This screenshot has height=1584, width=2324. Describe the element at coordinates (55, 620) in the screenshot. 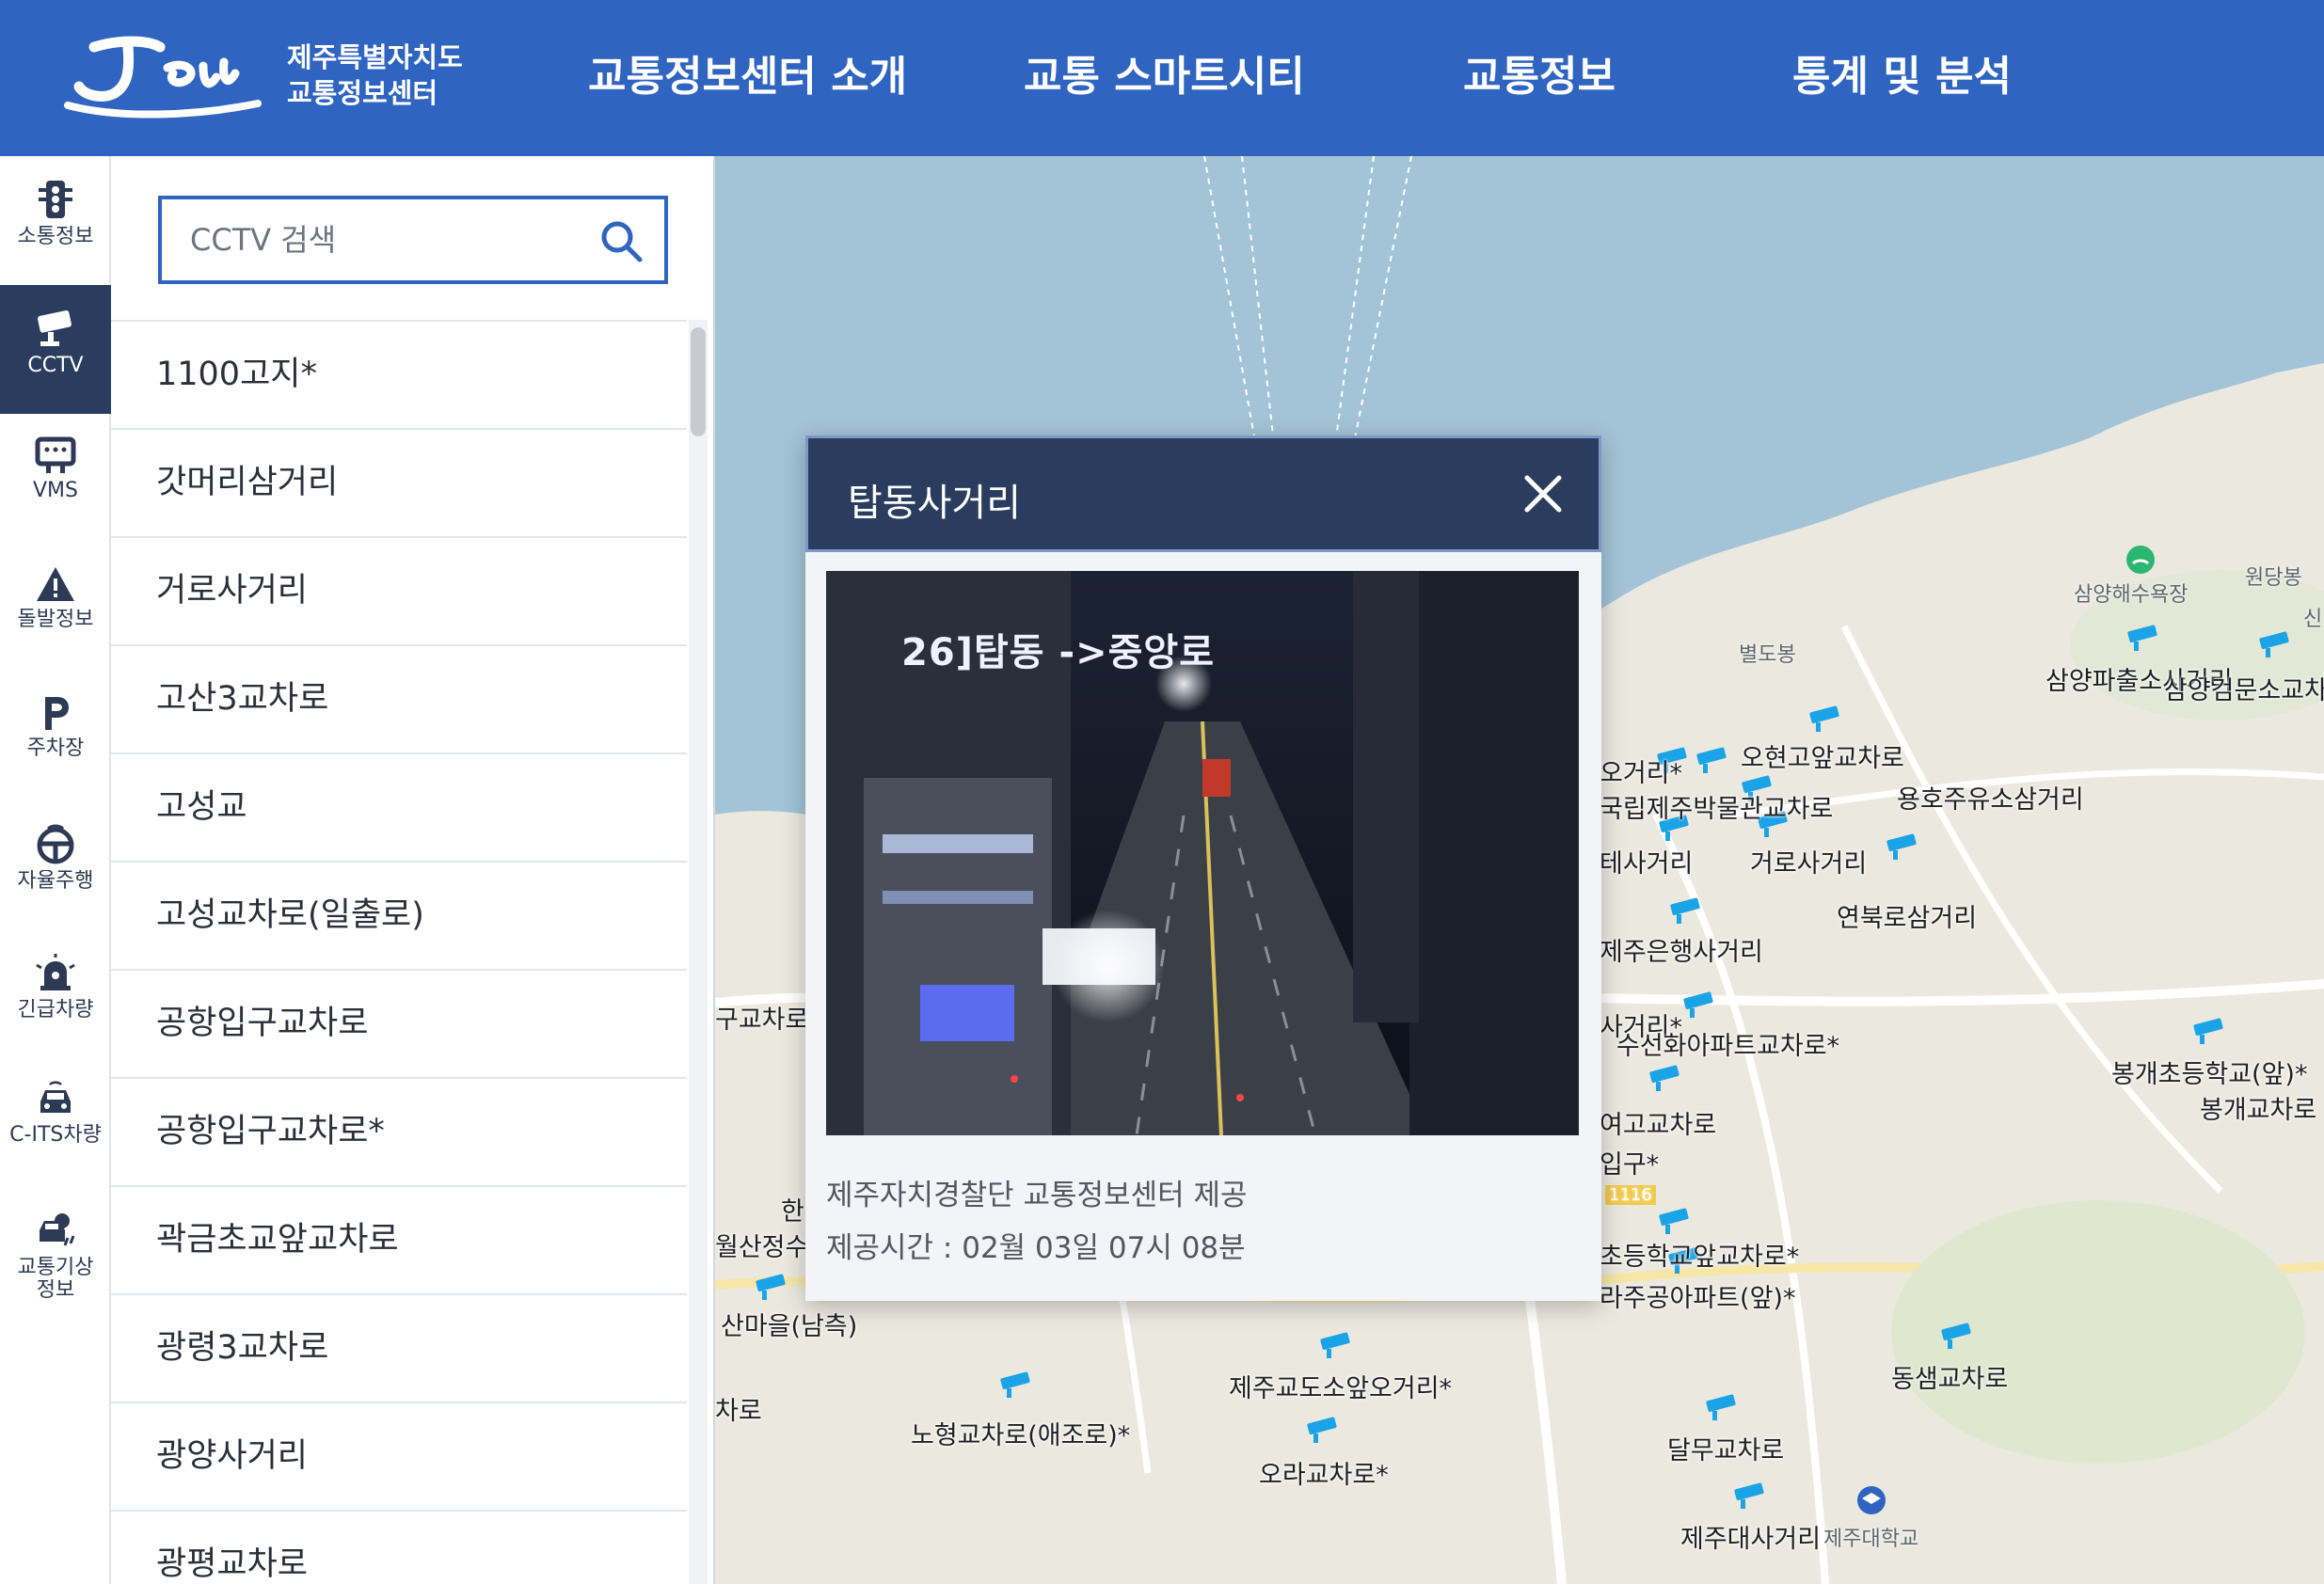

I see `rail-label-incident: 돌발정보` at that location.